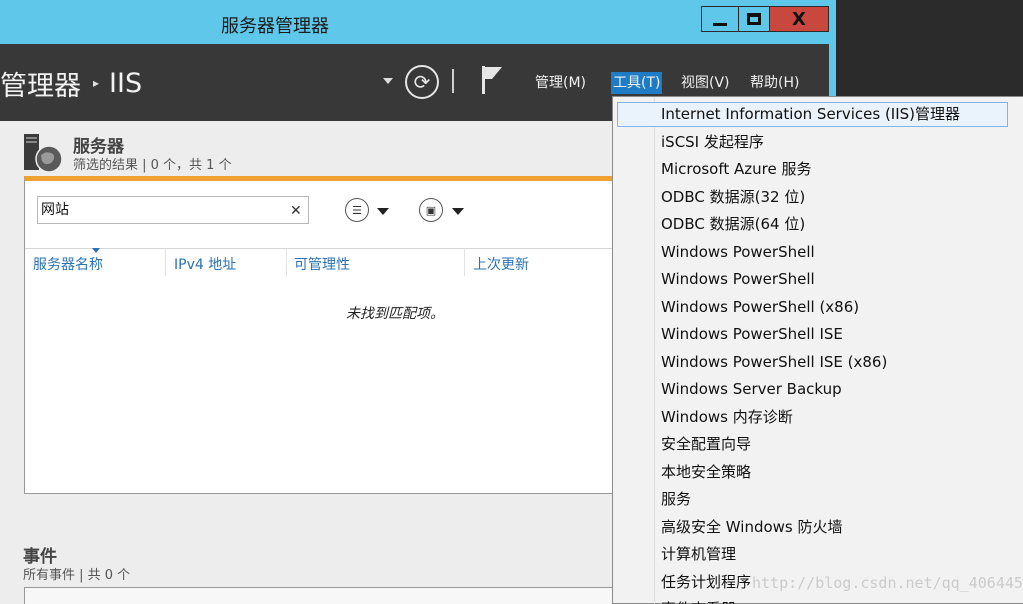  I want to click on servers-filter-summary: 筛选的结果 | 0 个，共 1 个, so click(152, 165).